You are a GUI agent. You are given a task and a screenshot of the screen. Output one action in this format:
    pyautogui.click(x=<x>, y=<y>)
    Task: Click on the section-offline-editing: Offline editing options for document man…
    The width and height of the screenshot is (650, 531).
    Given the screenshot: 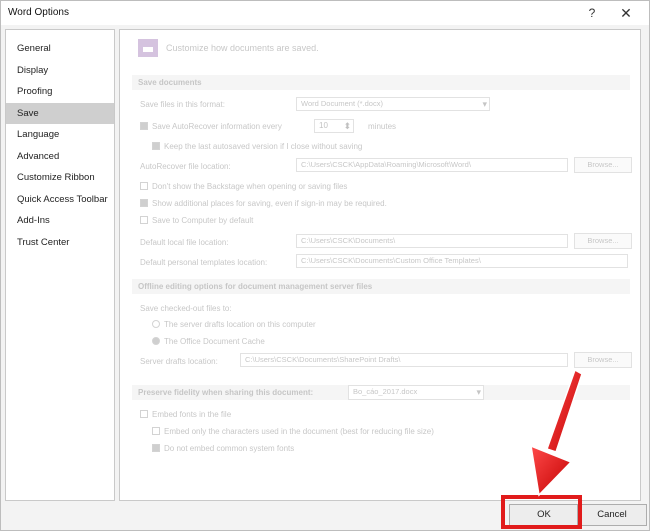 What is the action you would take?
    pyautogui.click(x=381, y=286)
    